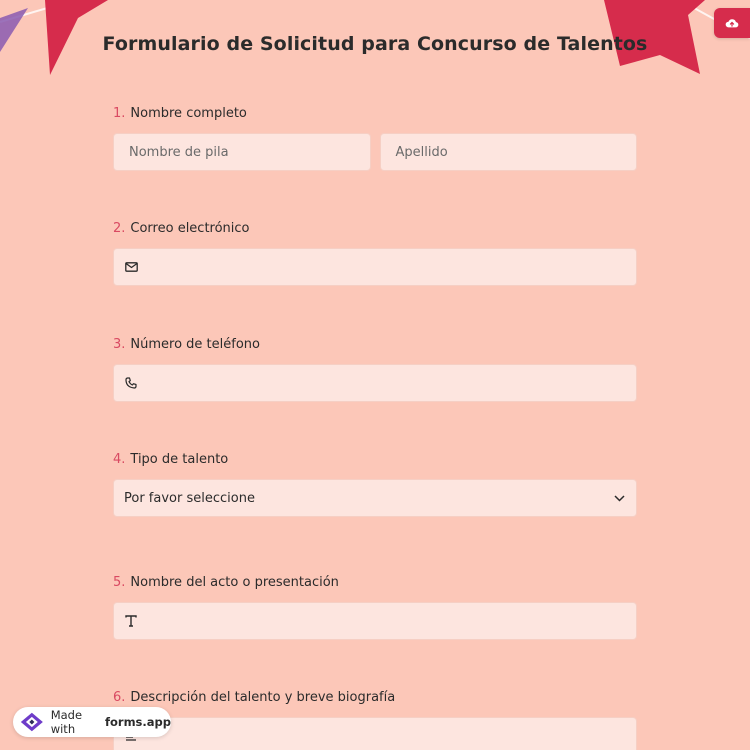  Describe the element at coordinates (119, 582) in the screenshot. I see `question-number: 5.` at that location.